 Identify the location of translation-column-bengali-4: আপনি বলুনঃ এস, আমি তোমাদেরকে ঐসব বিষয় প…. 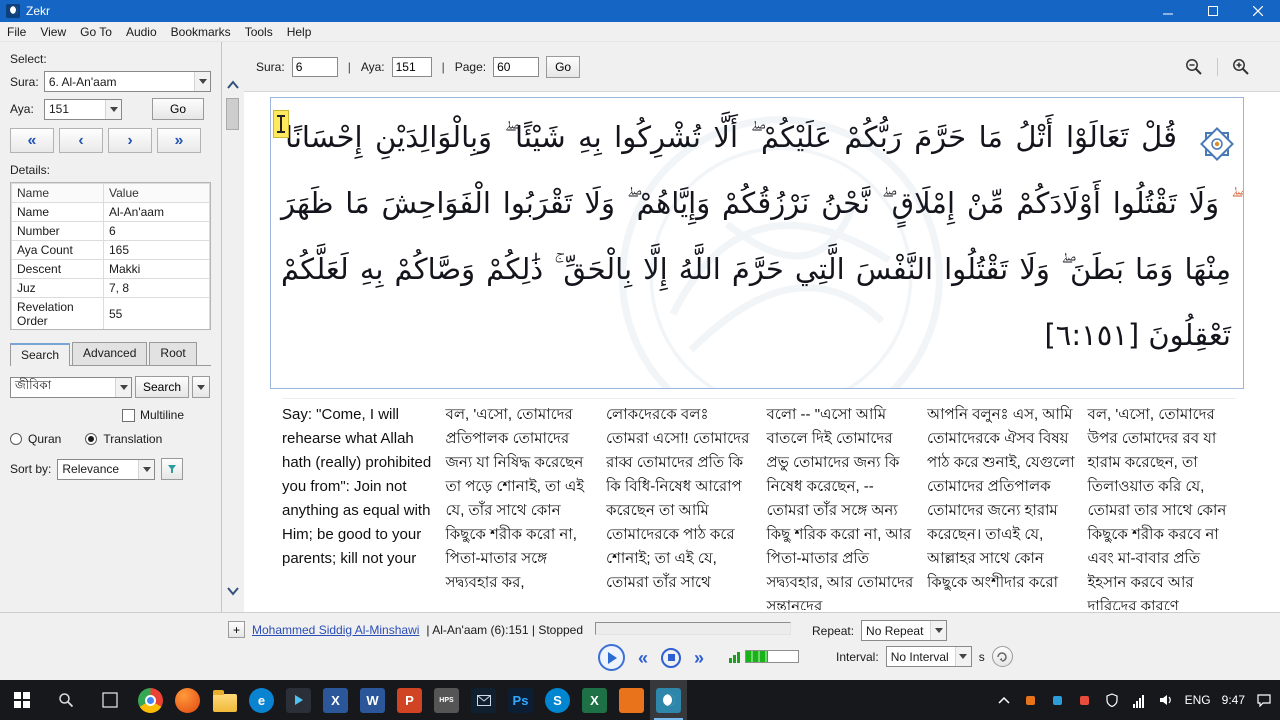
(1001, 506).